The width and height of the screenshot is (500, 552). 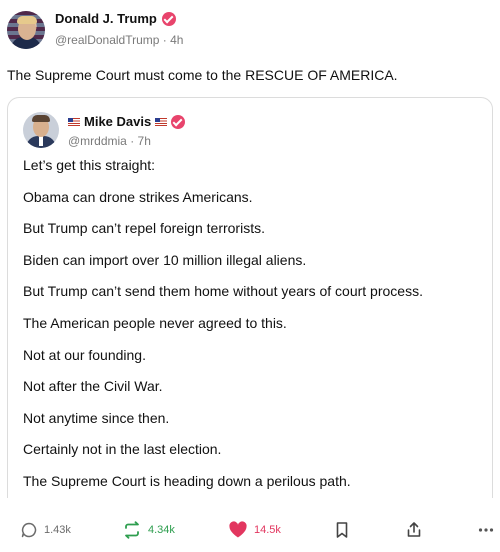 I want to click on repost-count: 4.34k, so click(x=161, y=530).